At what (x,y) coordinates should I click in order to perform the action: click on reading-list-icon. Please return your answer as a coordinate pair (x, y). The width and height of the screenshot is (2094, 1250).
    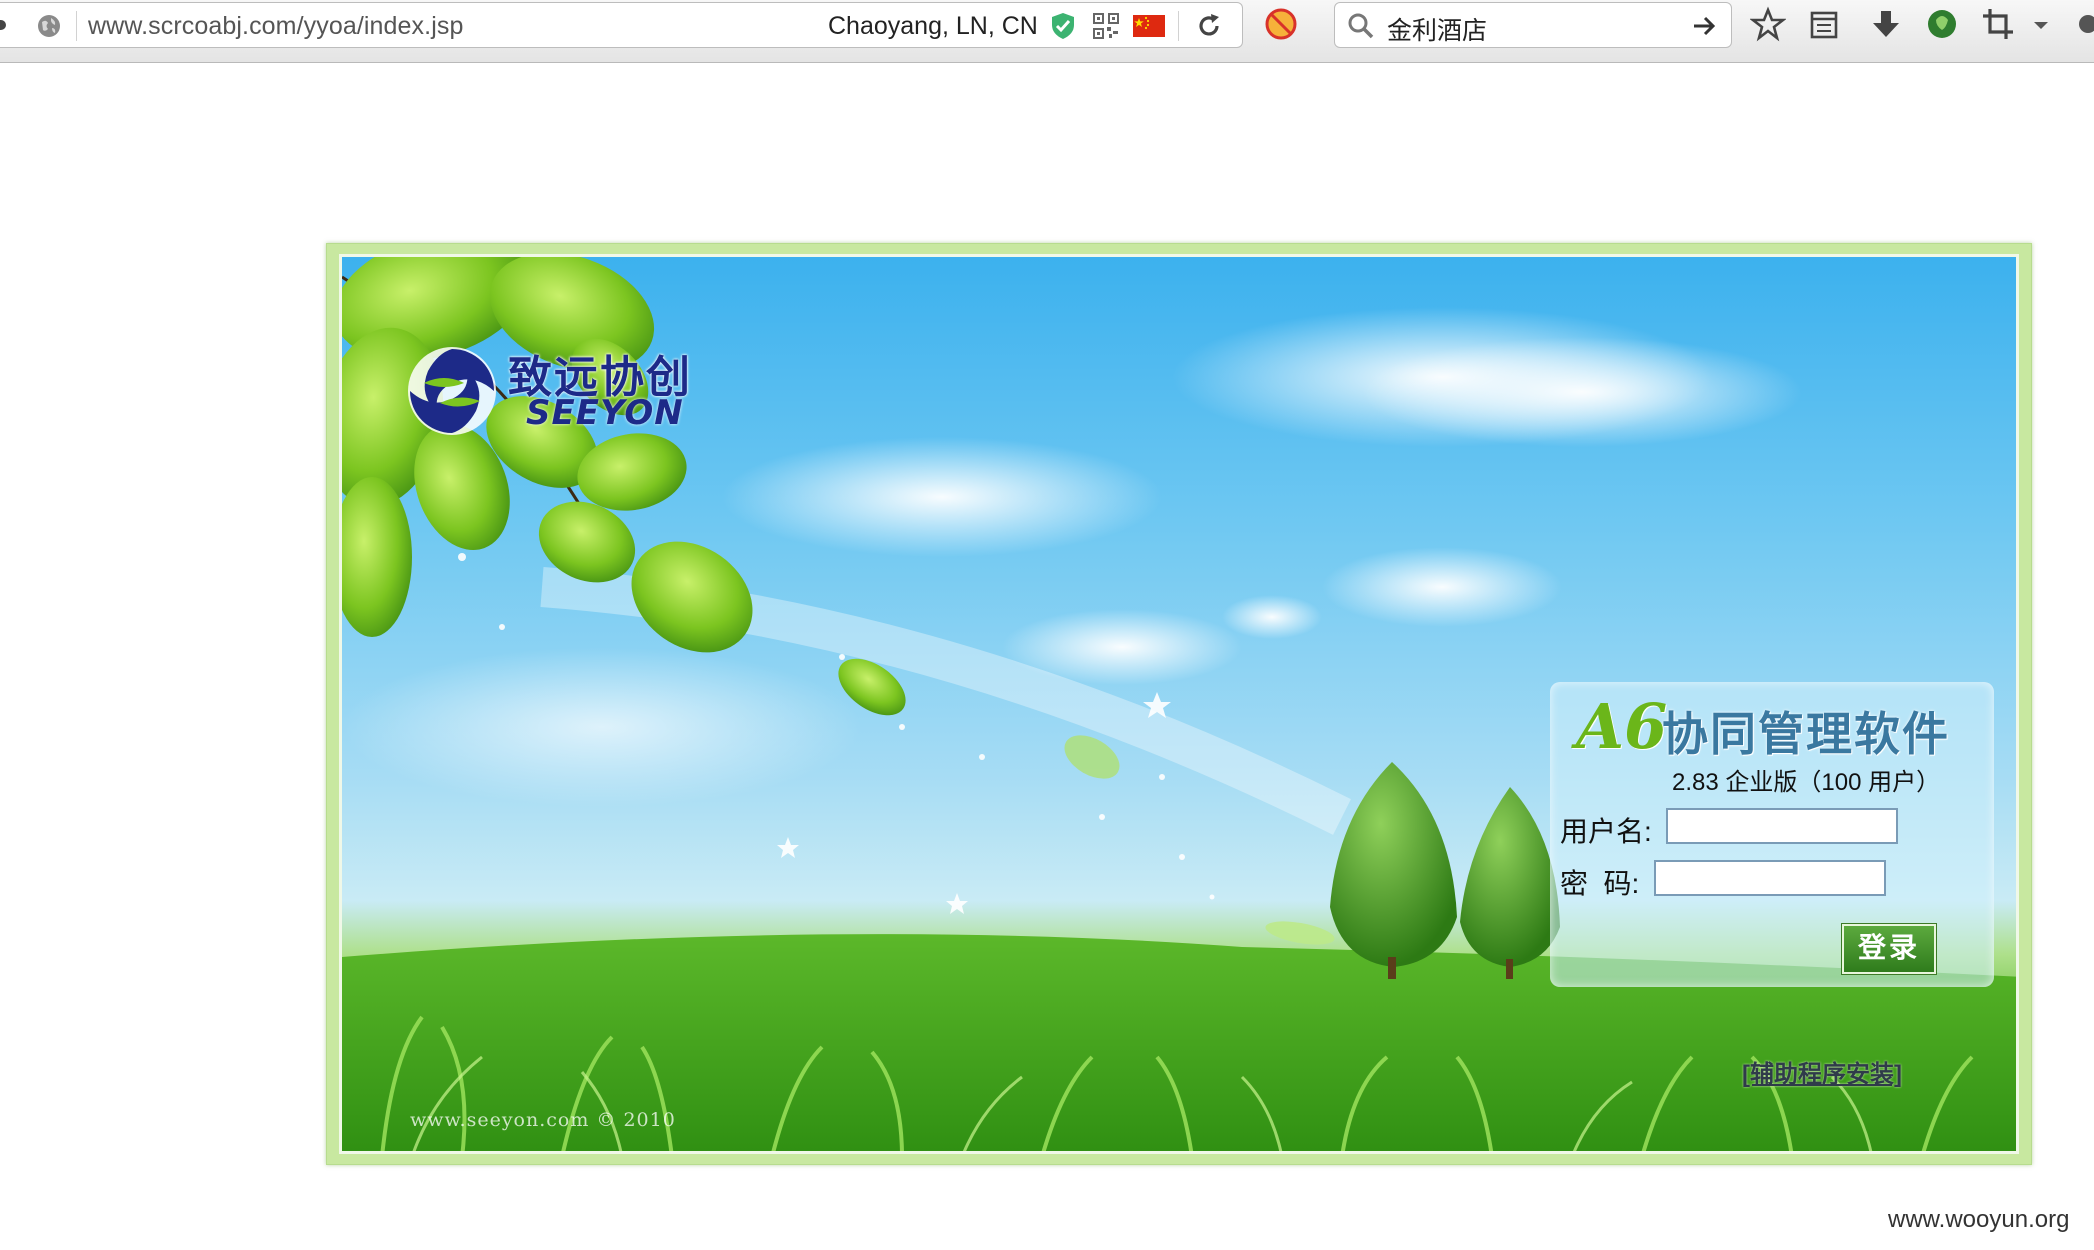
    Looking at the image, I should click on (1824, 24).